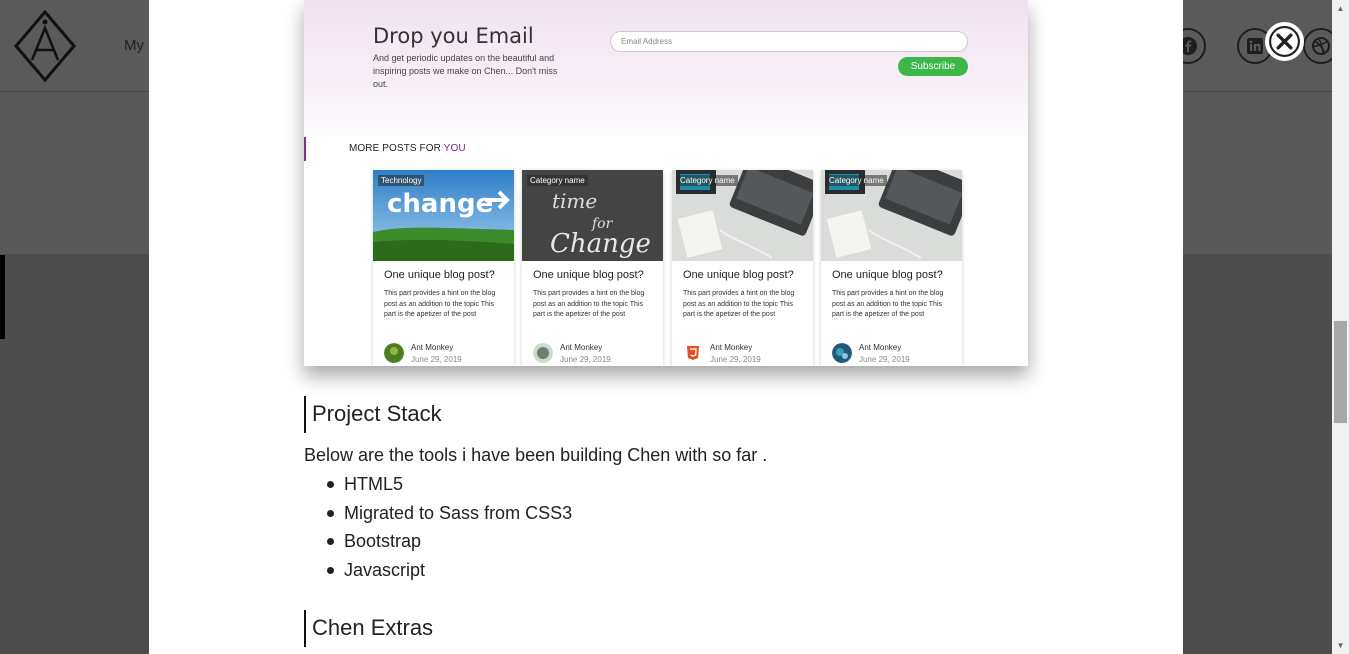 The height and width of the screenshot is (654, 1349). Describe the element at coordinates (1340, 645) in the screenshot. I see `scroll-down-arrow-icon: ▼` at that location.